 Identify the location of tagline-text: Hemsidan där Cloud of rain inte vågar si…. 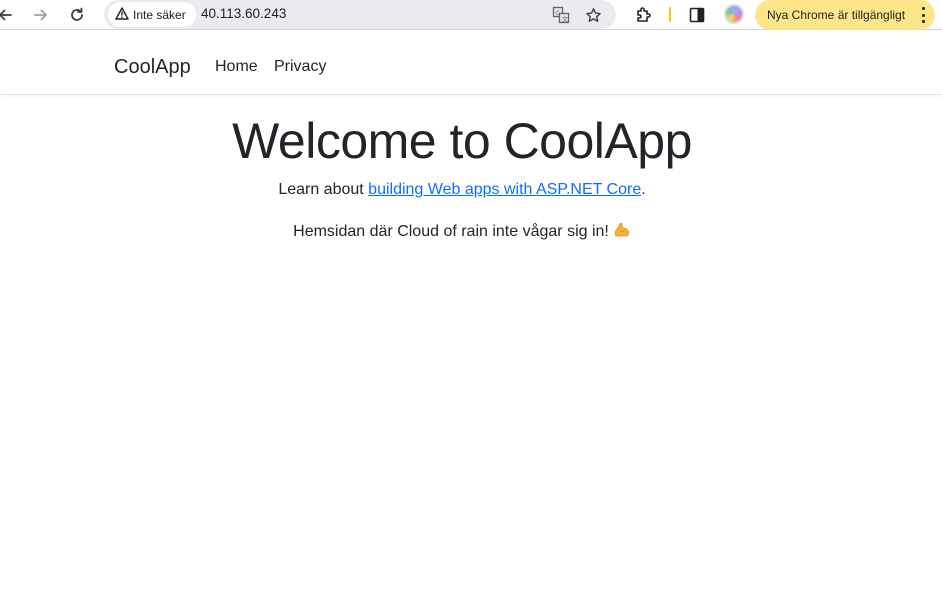
(451, 231).